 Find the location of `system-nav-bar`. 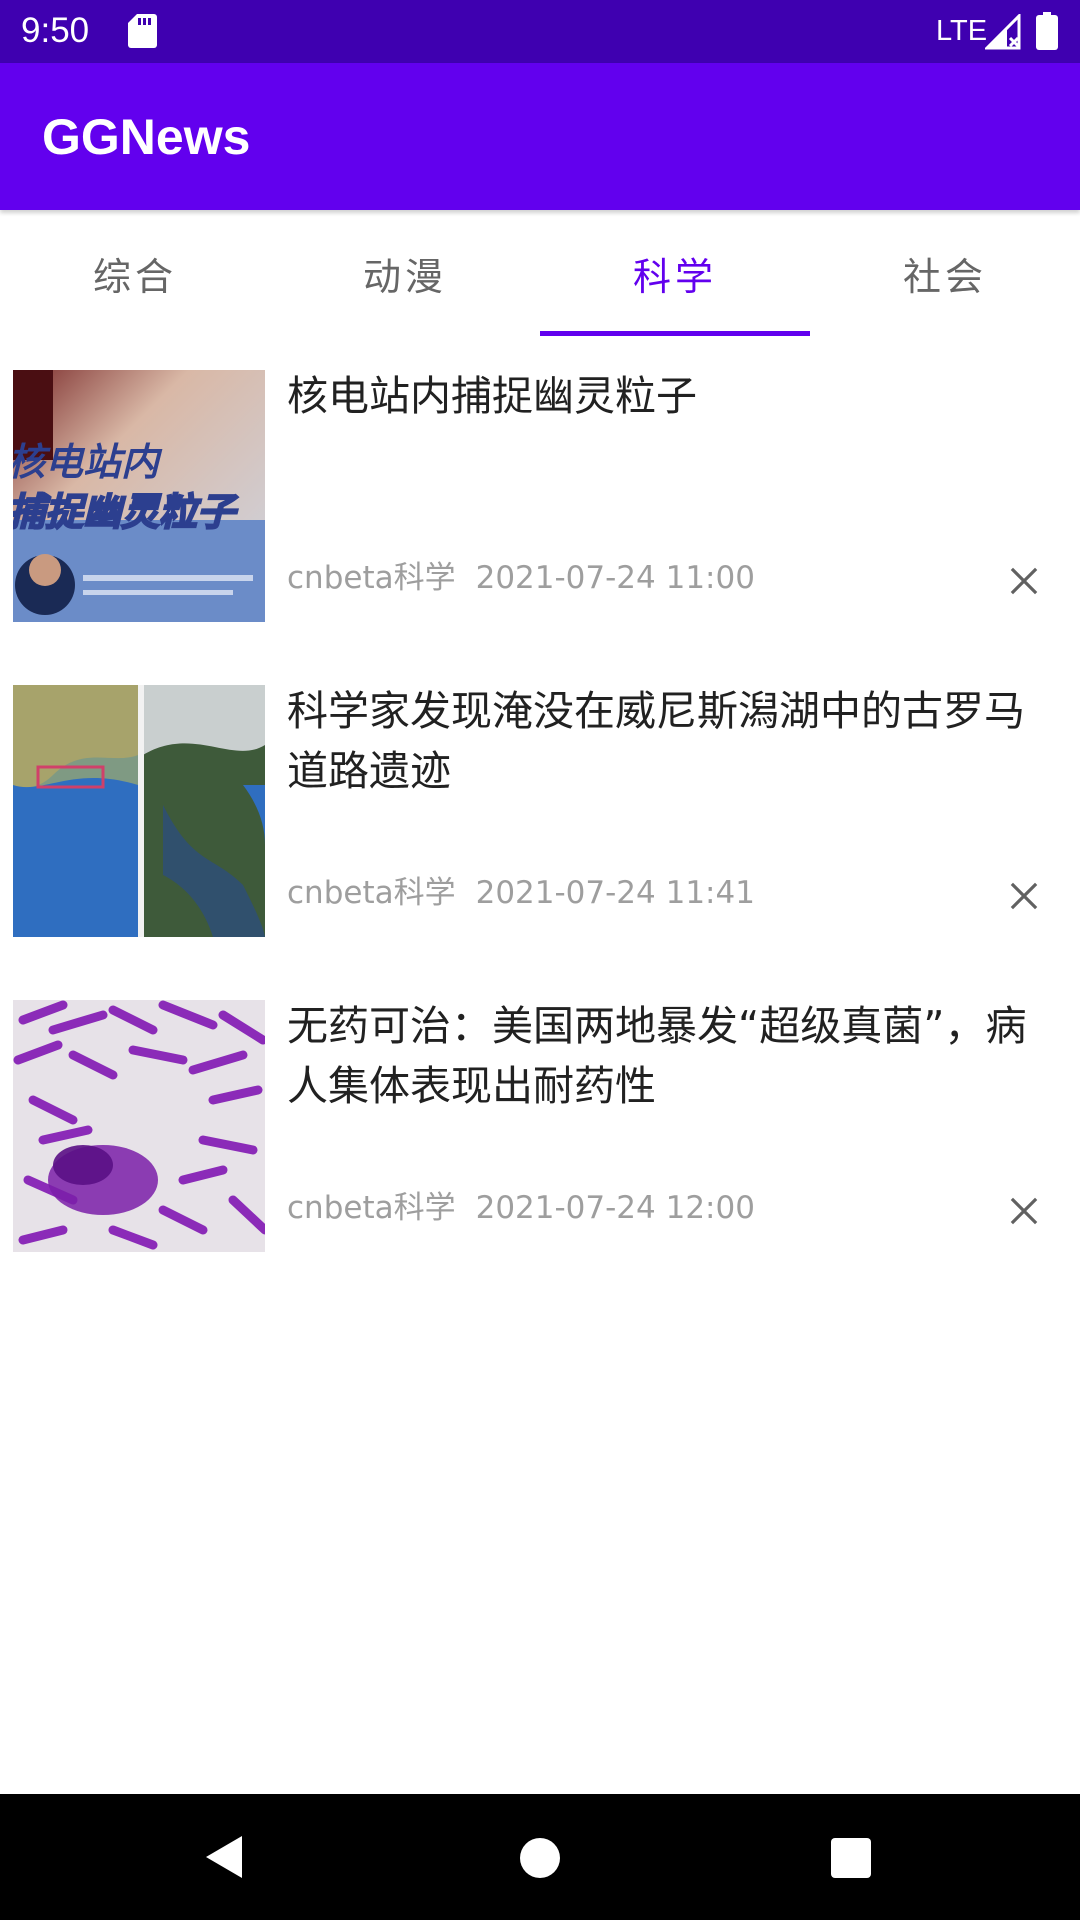

system-nav-bar is located at coordinates (540, 1857).